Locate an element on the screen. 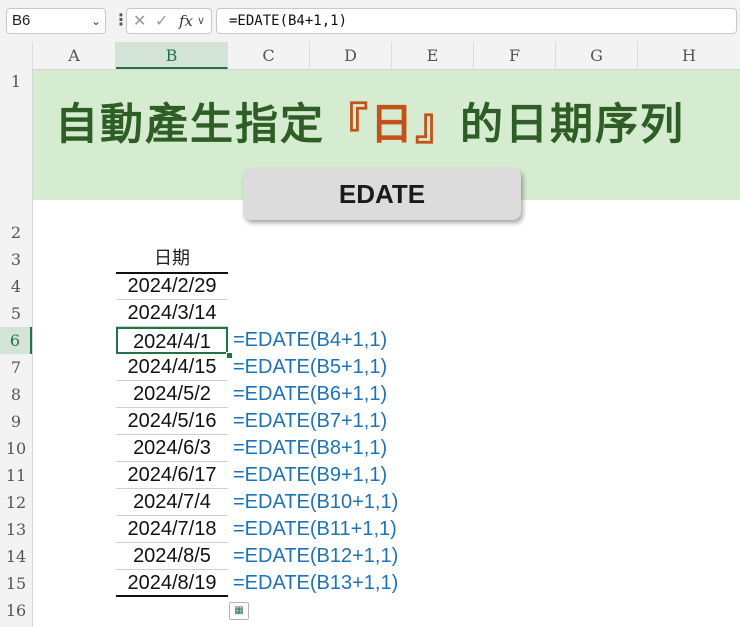 This screenshot has height=627, width=740. formula-note-c15: =EDATE(B13+1,1) is located at coordinates (315, 583).